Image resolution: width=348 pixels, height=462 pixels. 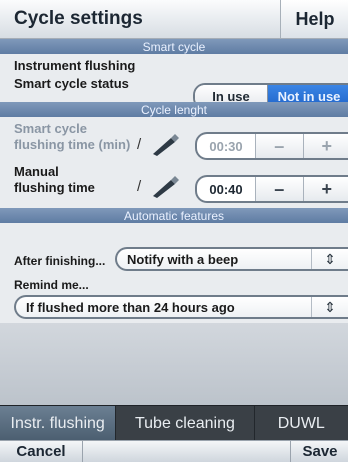 I want to click on smart-time-stepper: 00:30 – +, so click(x=271, y=146).